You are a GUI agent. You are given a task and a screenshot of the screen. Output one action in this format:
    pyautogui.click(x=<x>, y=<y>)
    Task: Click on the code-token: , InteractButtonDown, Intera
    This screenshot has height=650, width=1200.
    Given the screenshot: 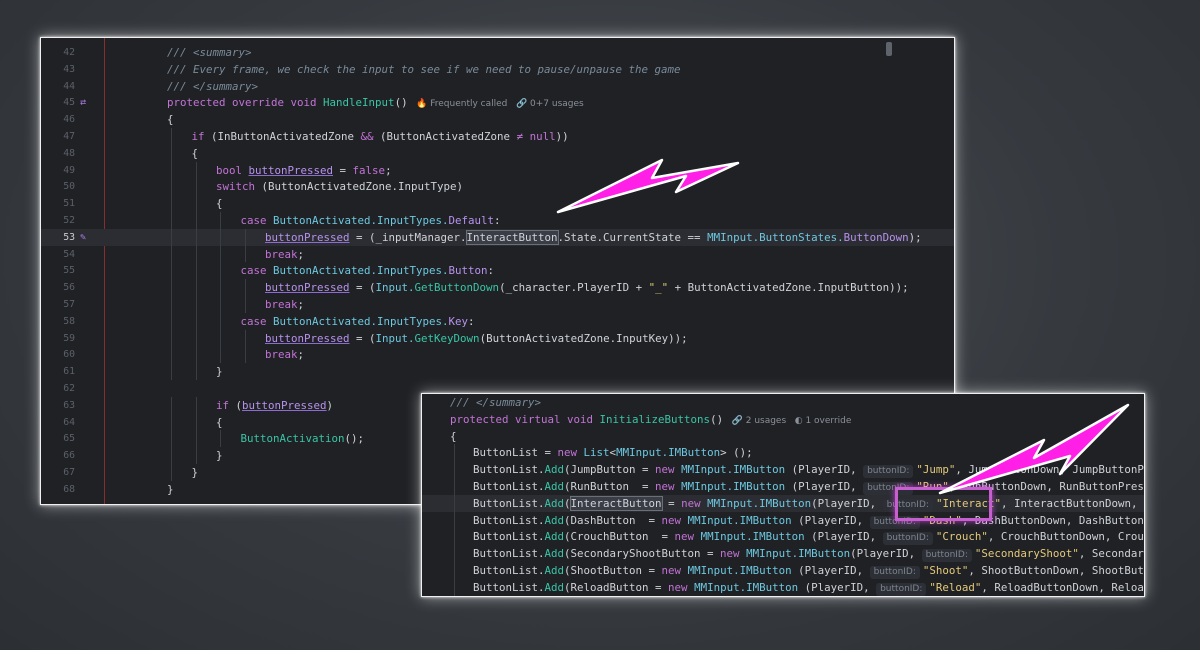 What is the action you would take?
    pyautogui.click(x=1072, y=503)
    